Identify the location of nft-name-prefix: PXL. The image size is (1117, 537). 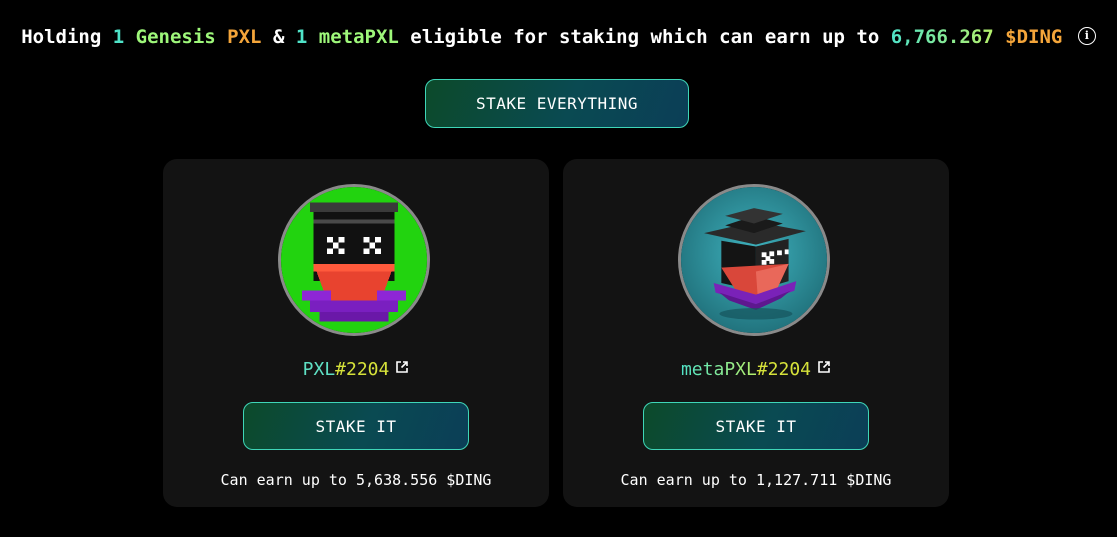
(319, 369).